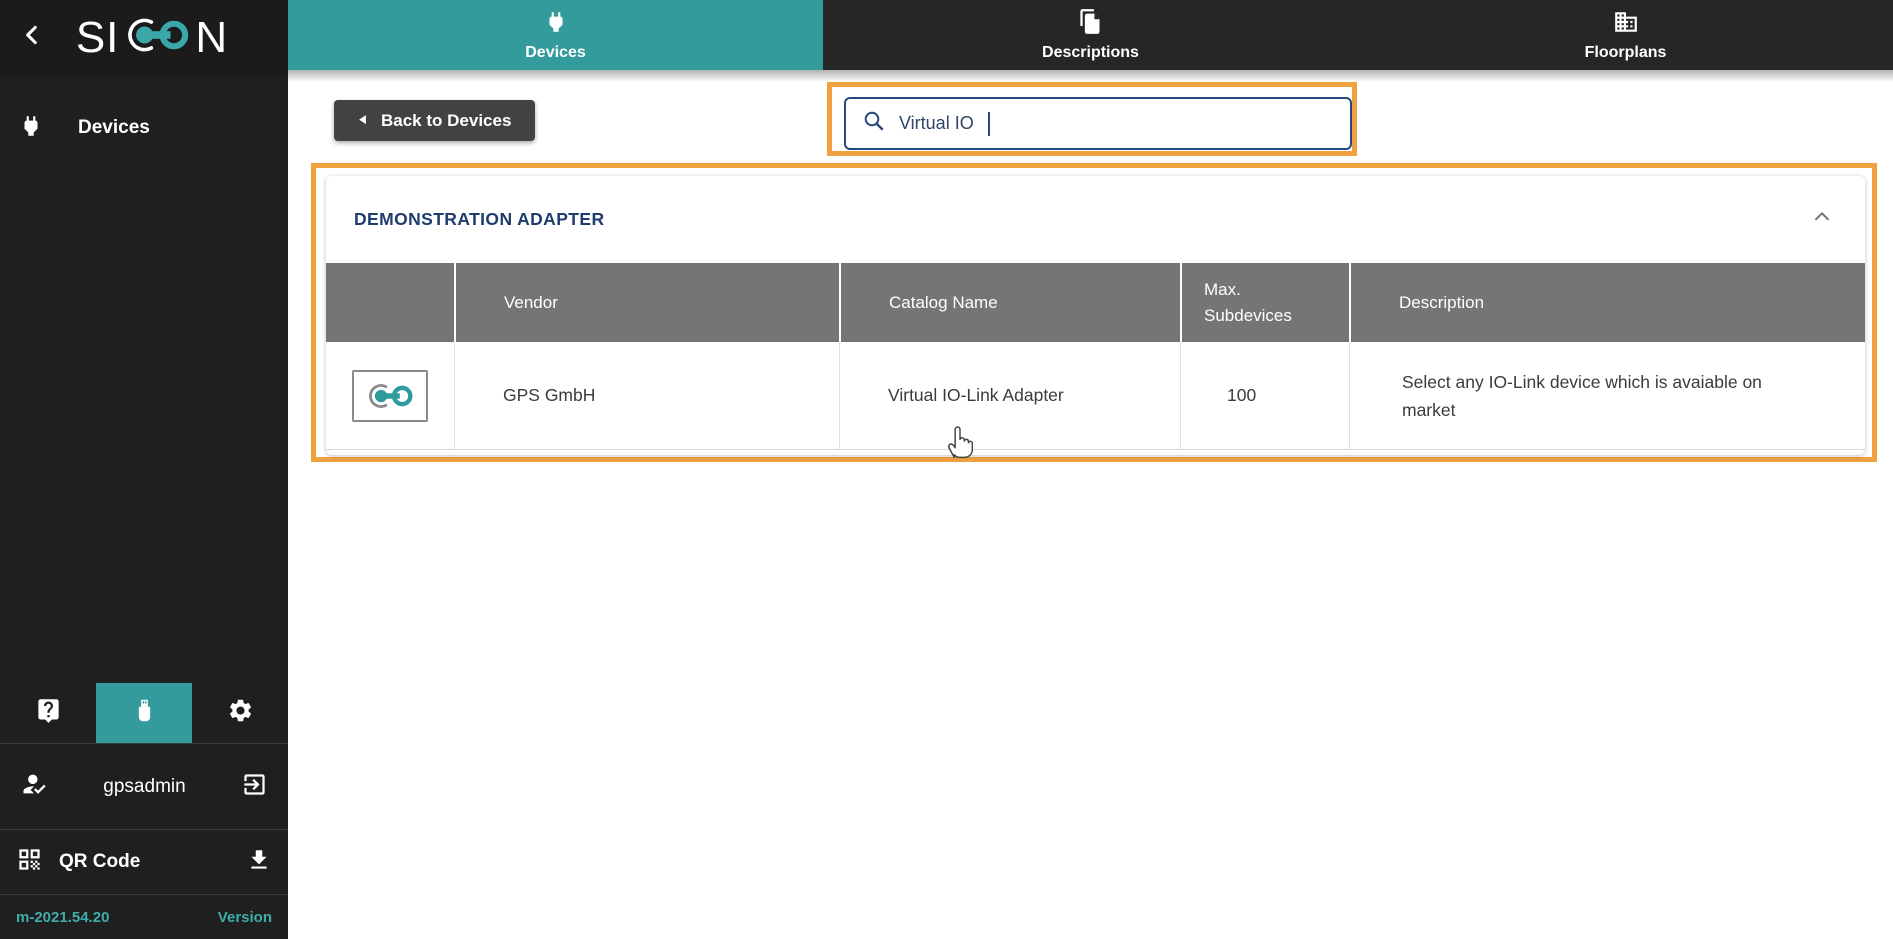 Image resolution: width=1893 pixels, height=939 pixels. I want to click on triangle-left-icon, so click(362, 121).